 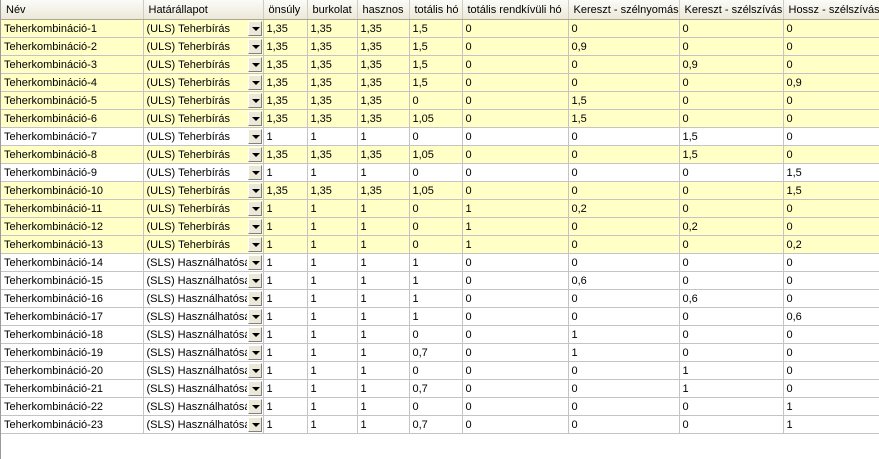 I want to click on combination-name-cell: Teherkombináció-17, so click(x=72, y=316).